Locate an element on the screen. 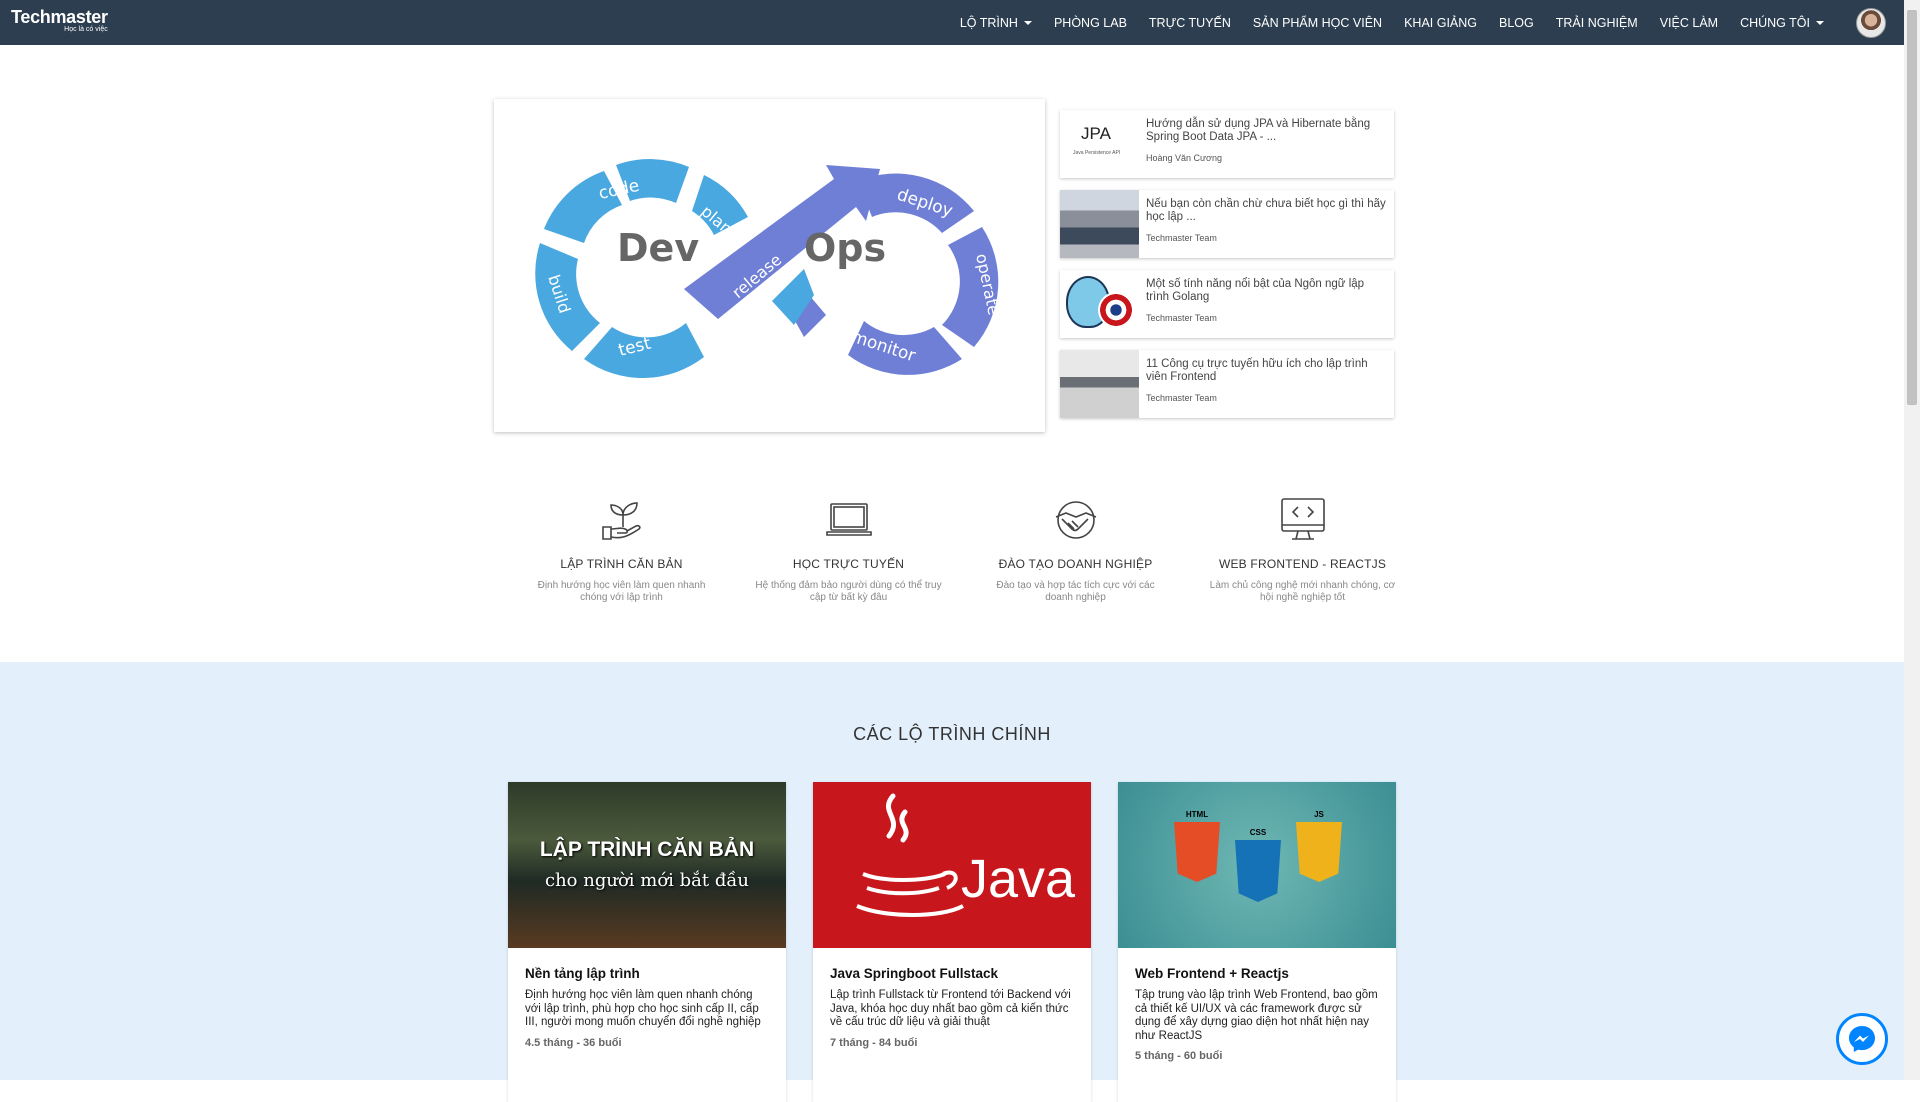 This screenshot has height=1102, width=1920. nav-item-khai-giang: KHAI GIẢNG is located at coordinates (1440, 23).